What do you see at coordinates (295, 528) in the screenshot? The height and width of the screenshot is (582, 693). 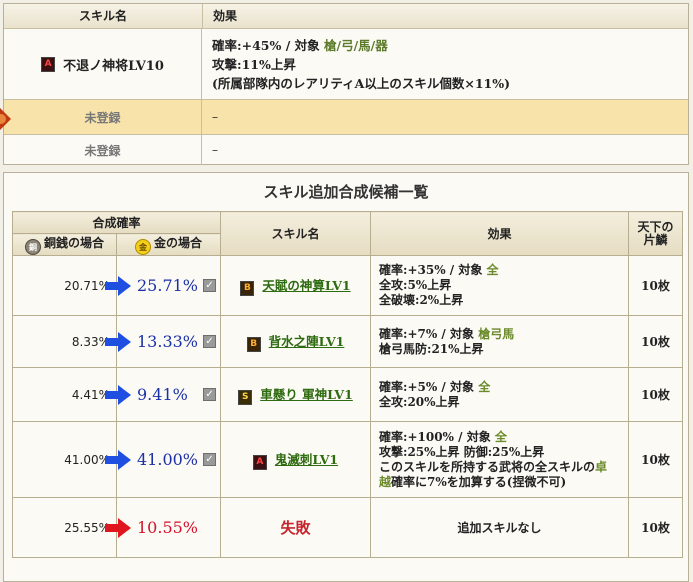 I see `fail-label: 失敗` at bounding box center [295, 528].